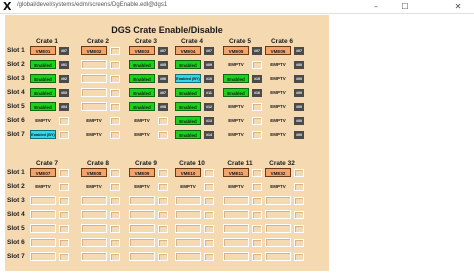 This screenshot has width=474, height=274. What do you see at coordinates (278, 172) in the screenshot?
I see `vme-button: VME32` at bounding box center [278, 172].